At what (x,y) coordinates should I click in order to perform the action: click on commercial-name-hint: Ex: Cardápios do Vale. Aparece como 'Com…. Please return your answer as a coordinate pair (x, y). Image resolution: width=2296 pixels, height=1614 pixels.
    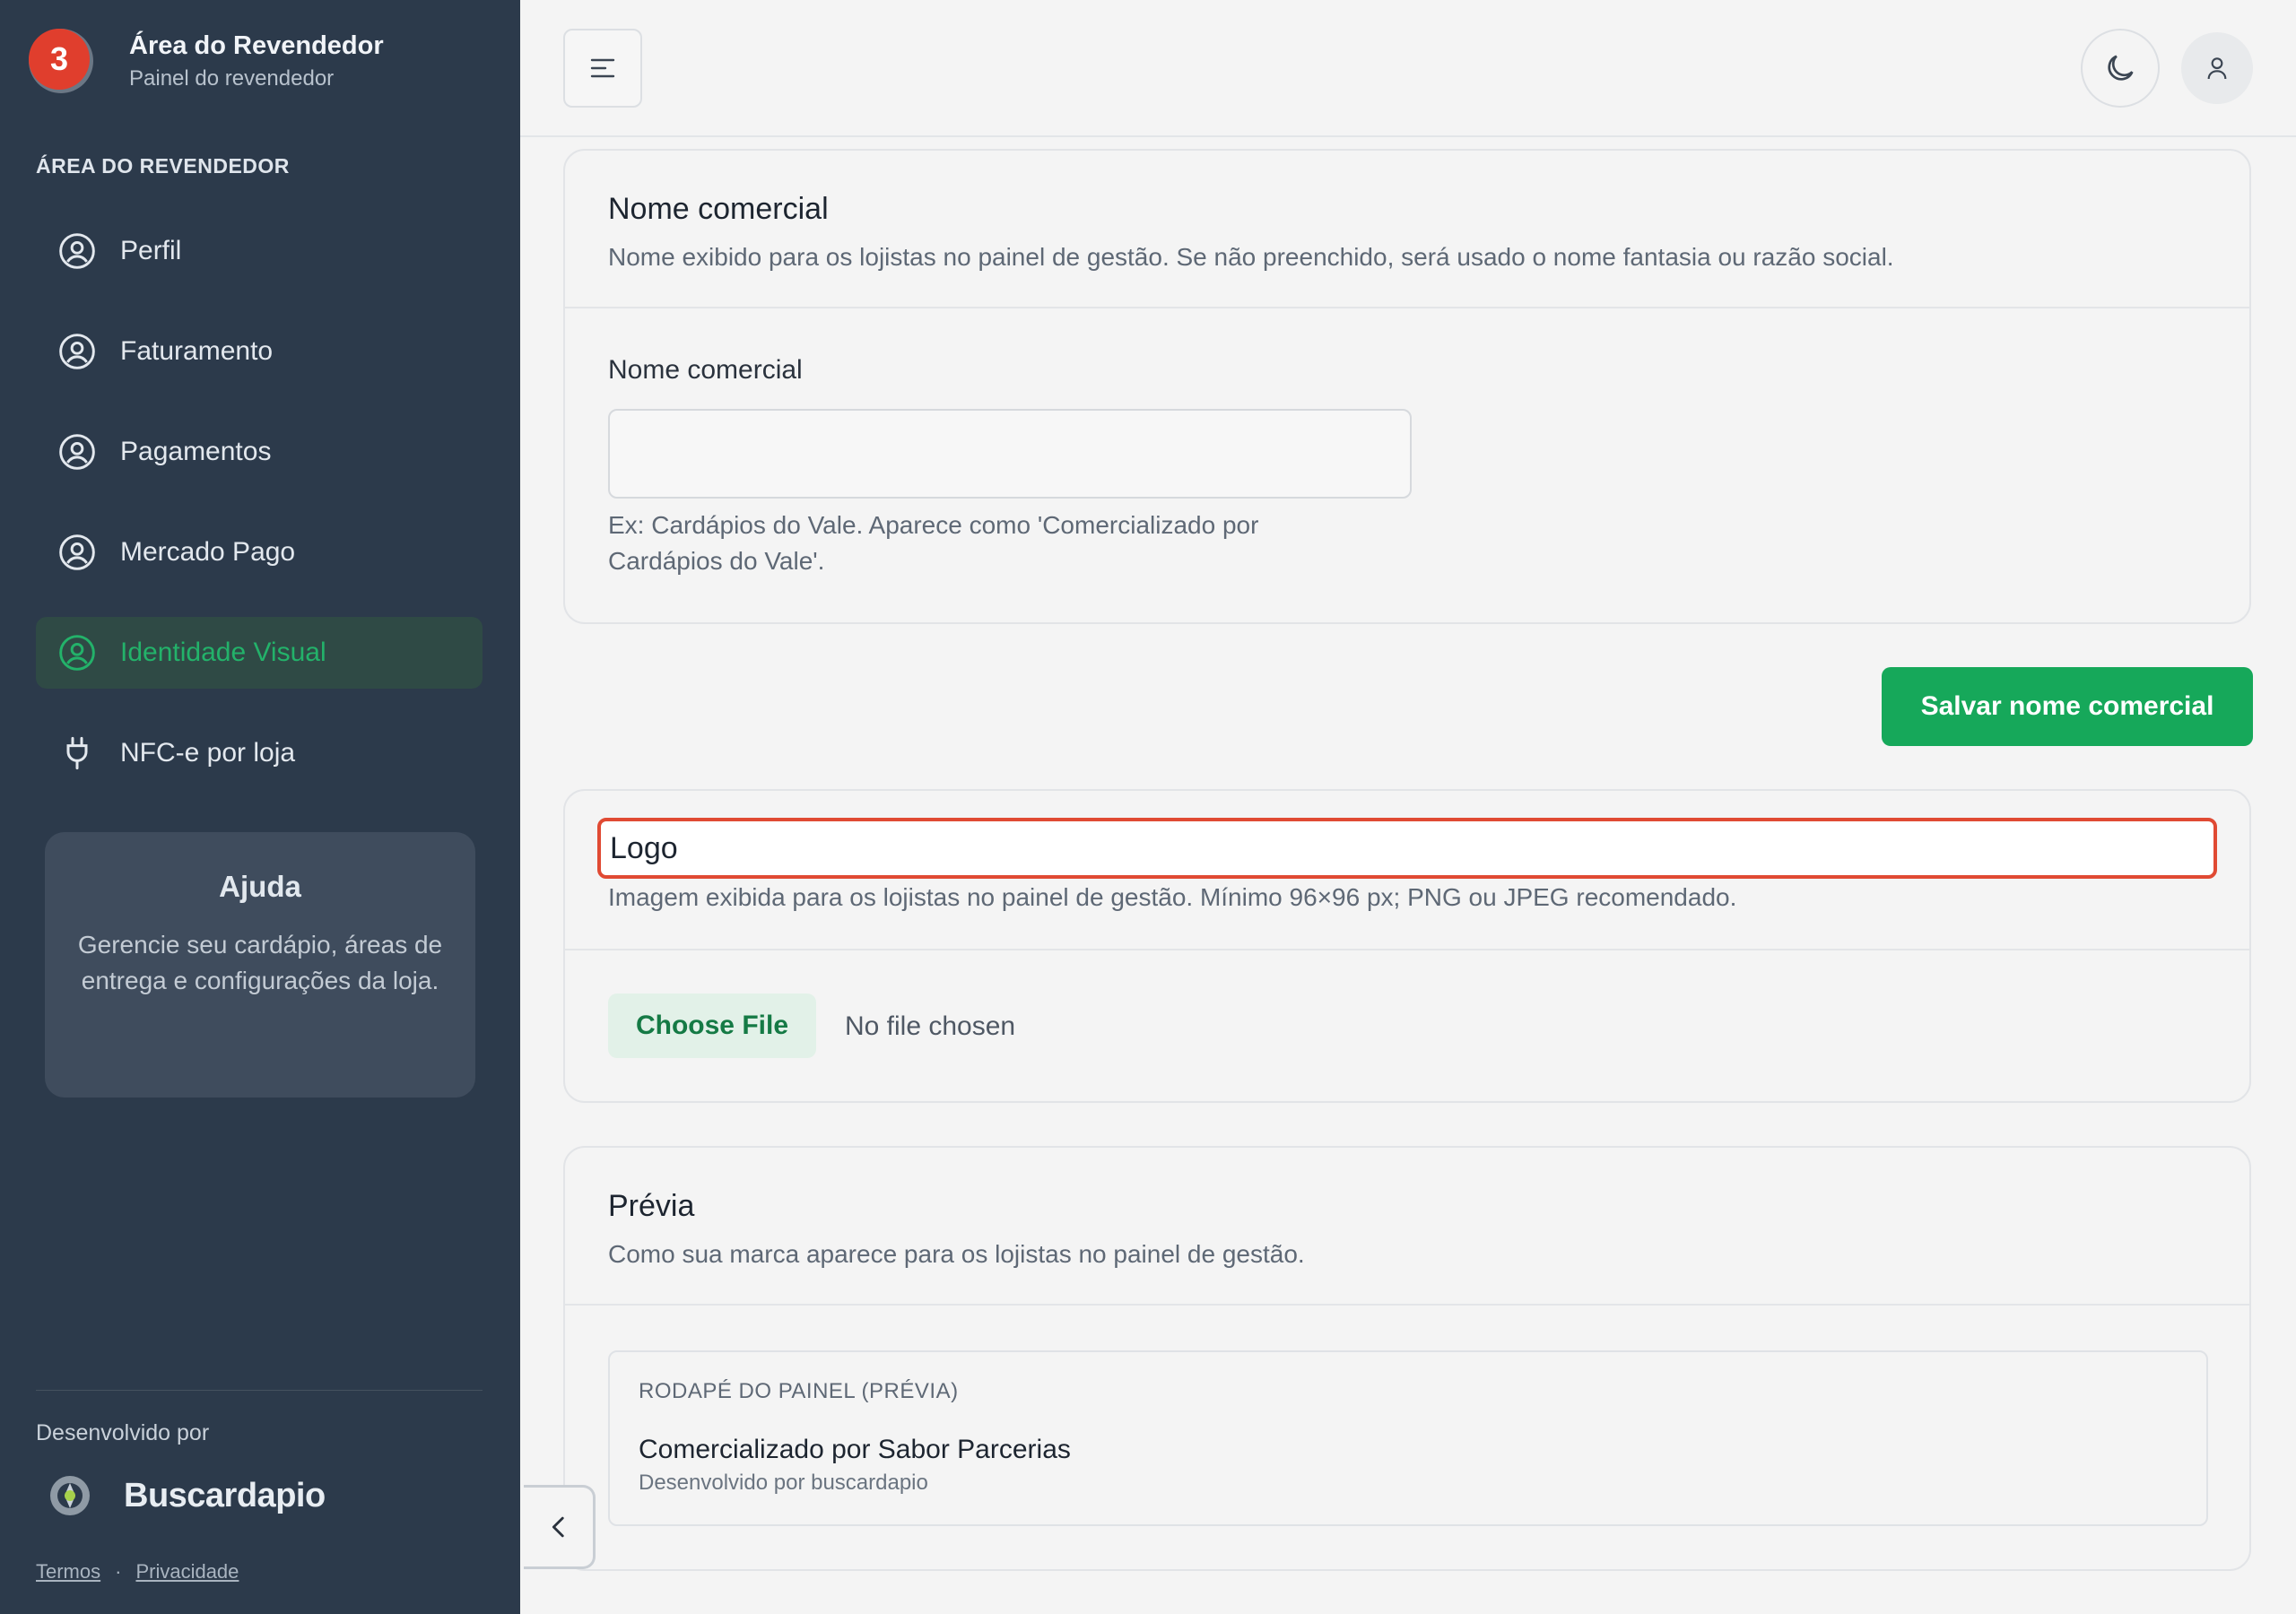
    Looking at the image, I should click on (933, 543).